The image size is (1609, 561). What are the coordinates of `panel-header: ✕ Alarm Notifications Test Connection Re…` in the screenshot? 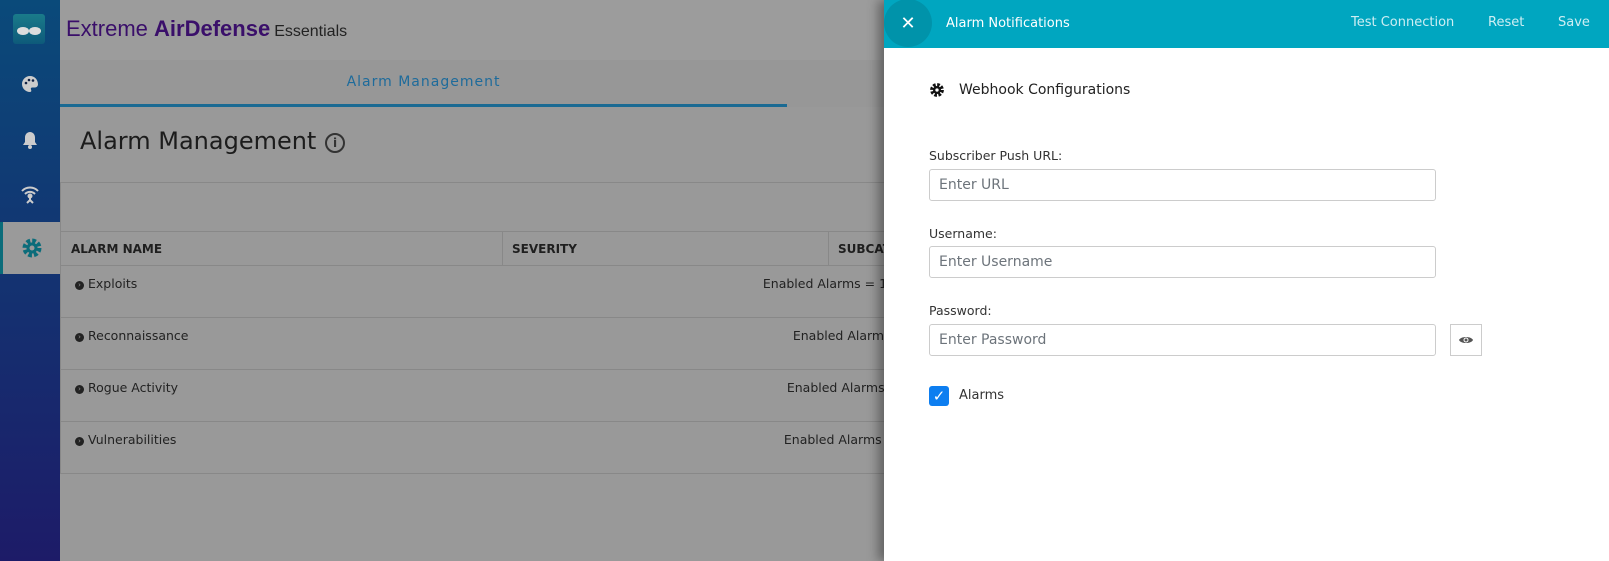 It's located at (1246, 24).